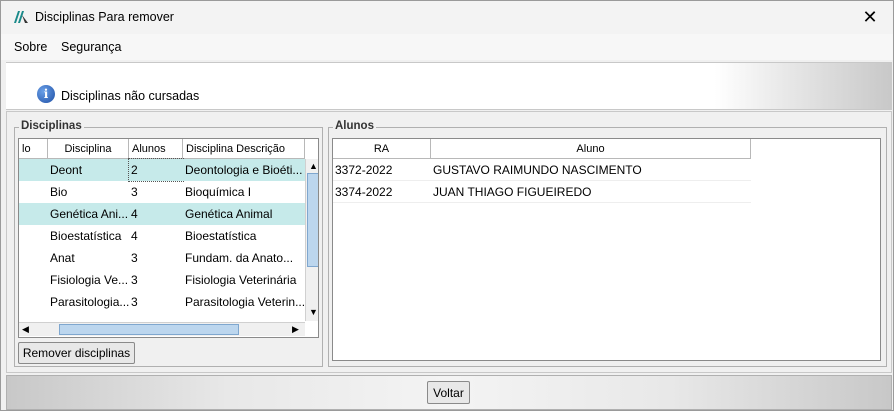 The image size is (894, 411). Describe the element at coordinates (244, 280) in the screenshot. I see `cell-descricao: Fisiologia Veterinária` at that location.